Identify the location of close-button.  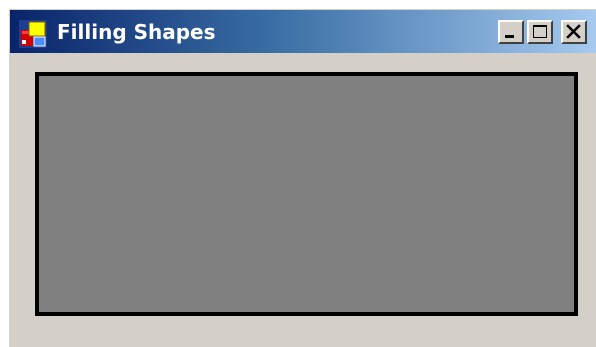
(574, 32).